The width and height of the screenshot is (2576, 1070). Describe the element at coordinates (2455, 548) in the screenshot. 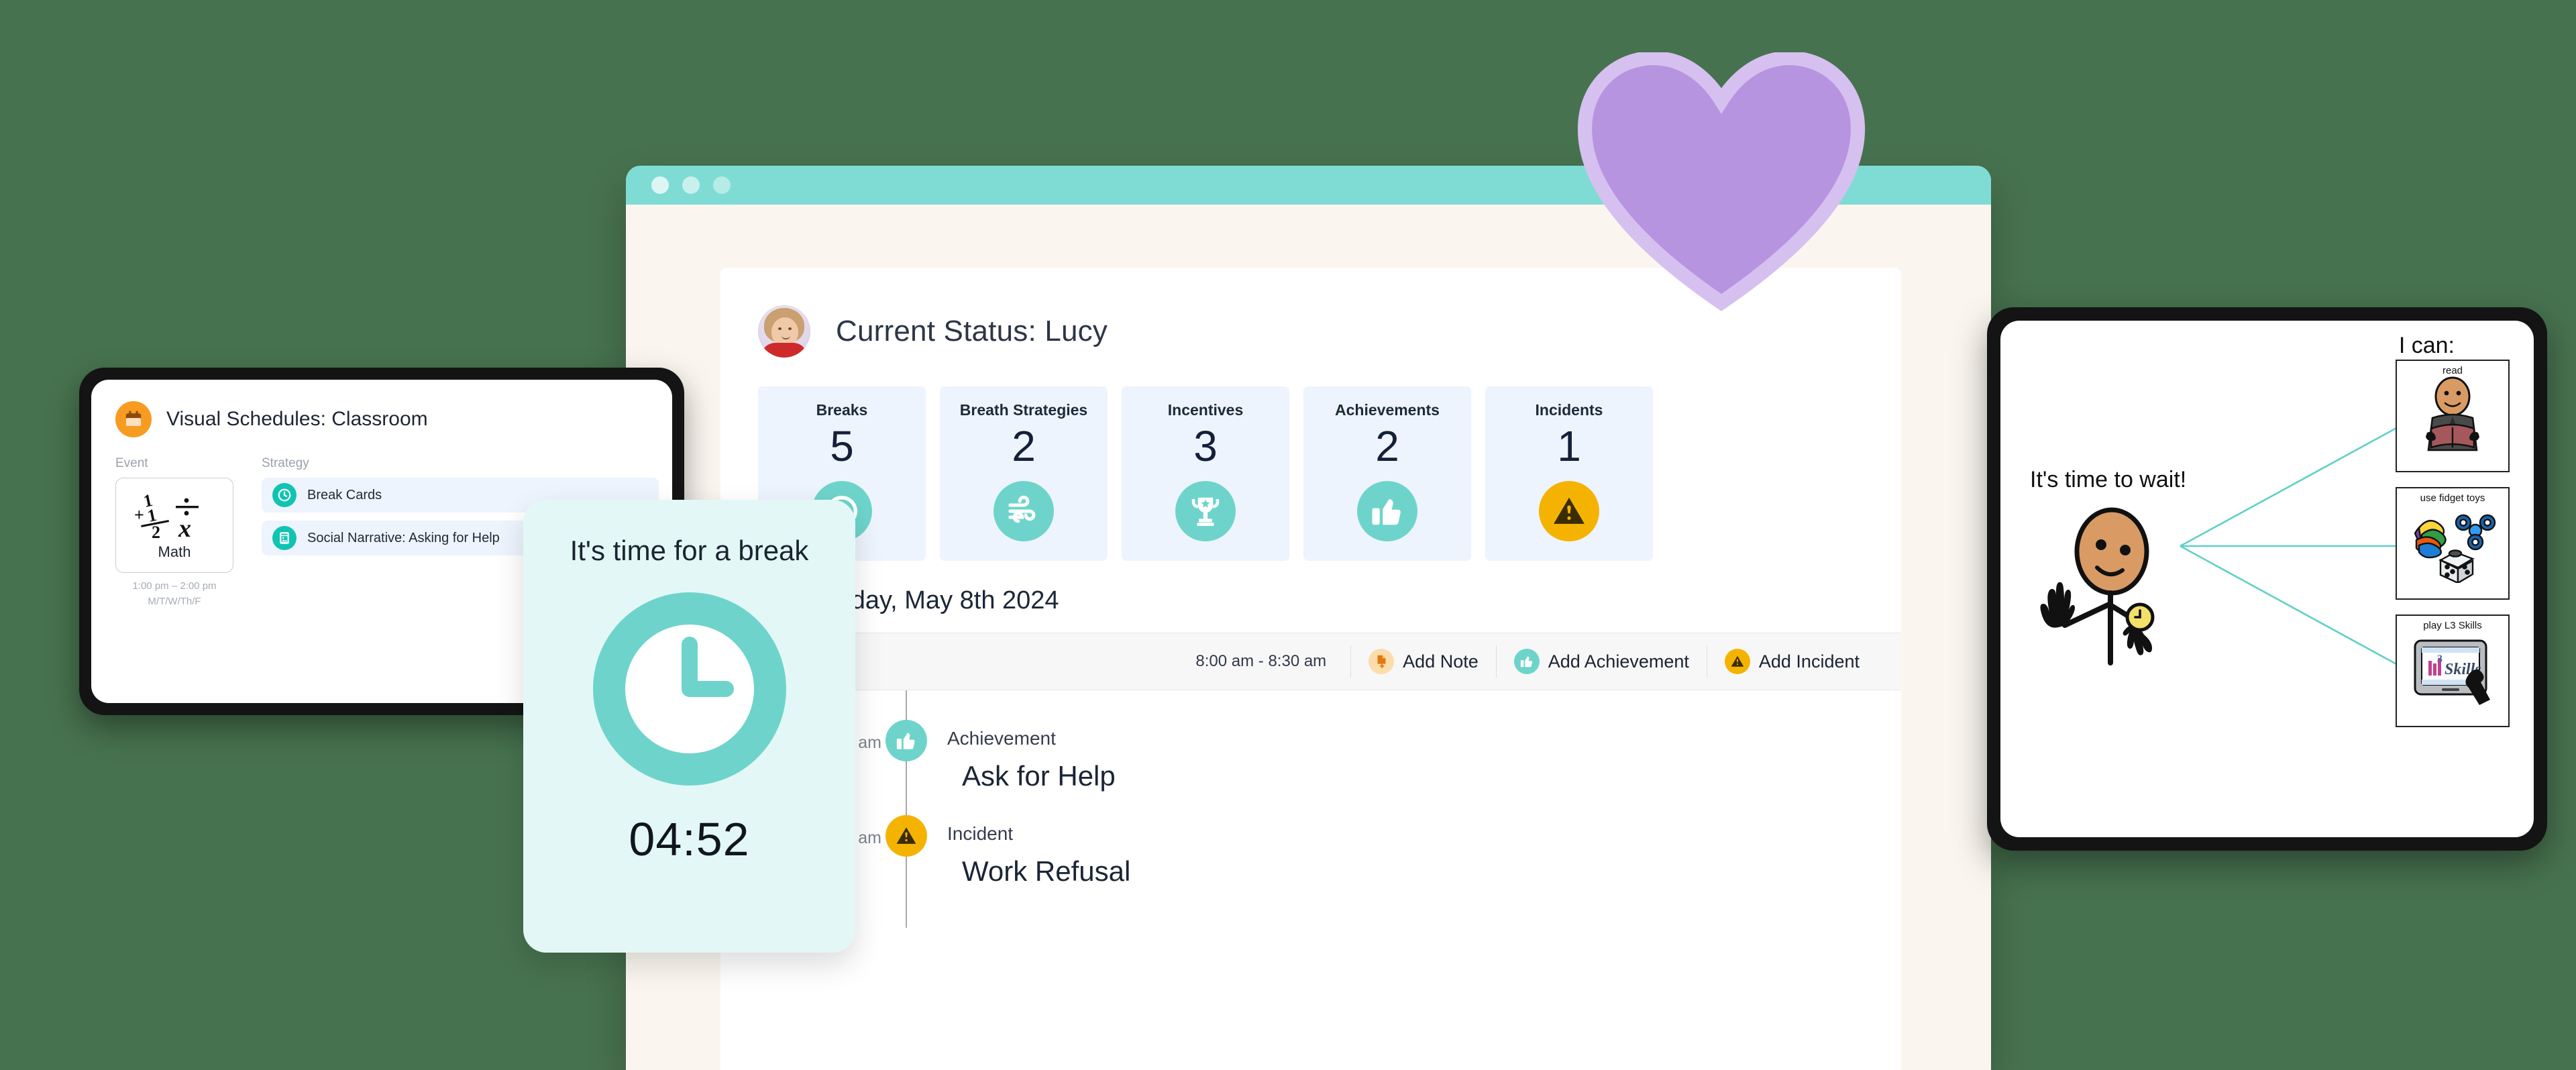

I see `fidget-toys-icon` at that location.